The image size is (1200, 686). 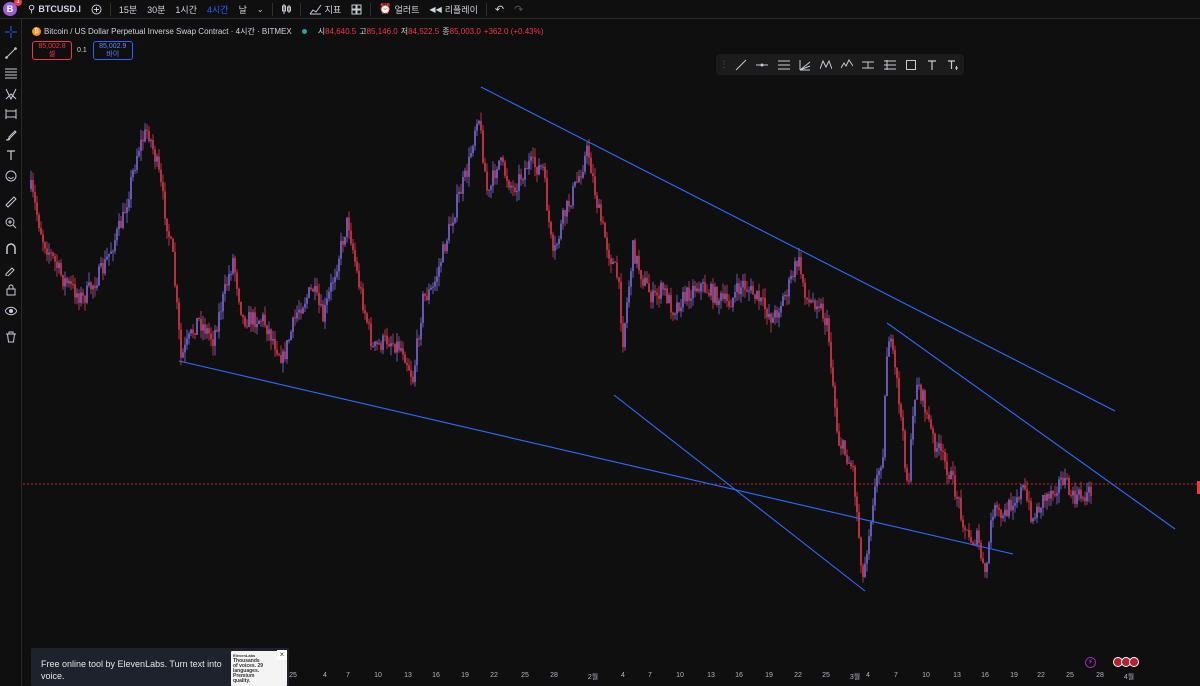 I want to click on candles-icon, so click(x=286, y=9).